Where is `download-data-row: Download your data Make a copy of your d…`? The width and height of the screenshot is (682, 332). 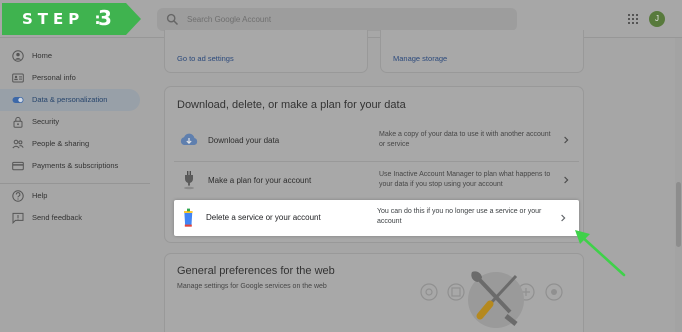 download-data-row: Download your data Make a copy of your d… is located at coordinates (376, 140).